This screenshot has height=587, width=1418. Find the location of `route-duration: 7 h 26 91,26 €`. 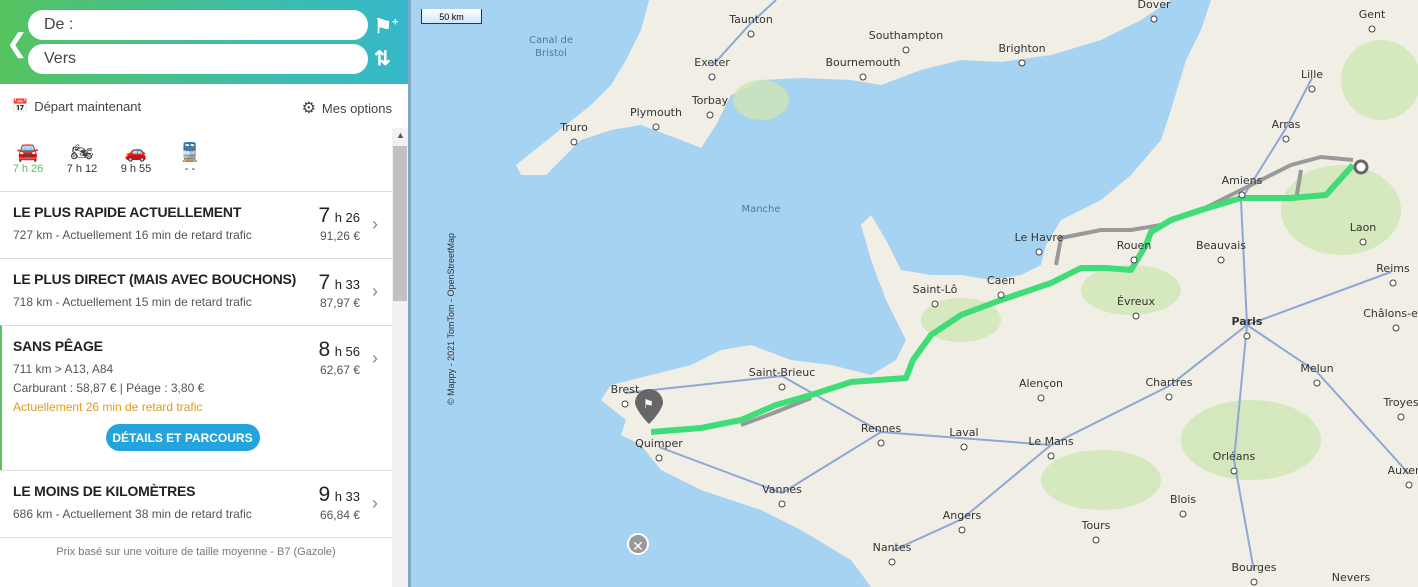

route-duration: 7 h 26 91,26 € is located at coordinates (339, 223).